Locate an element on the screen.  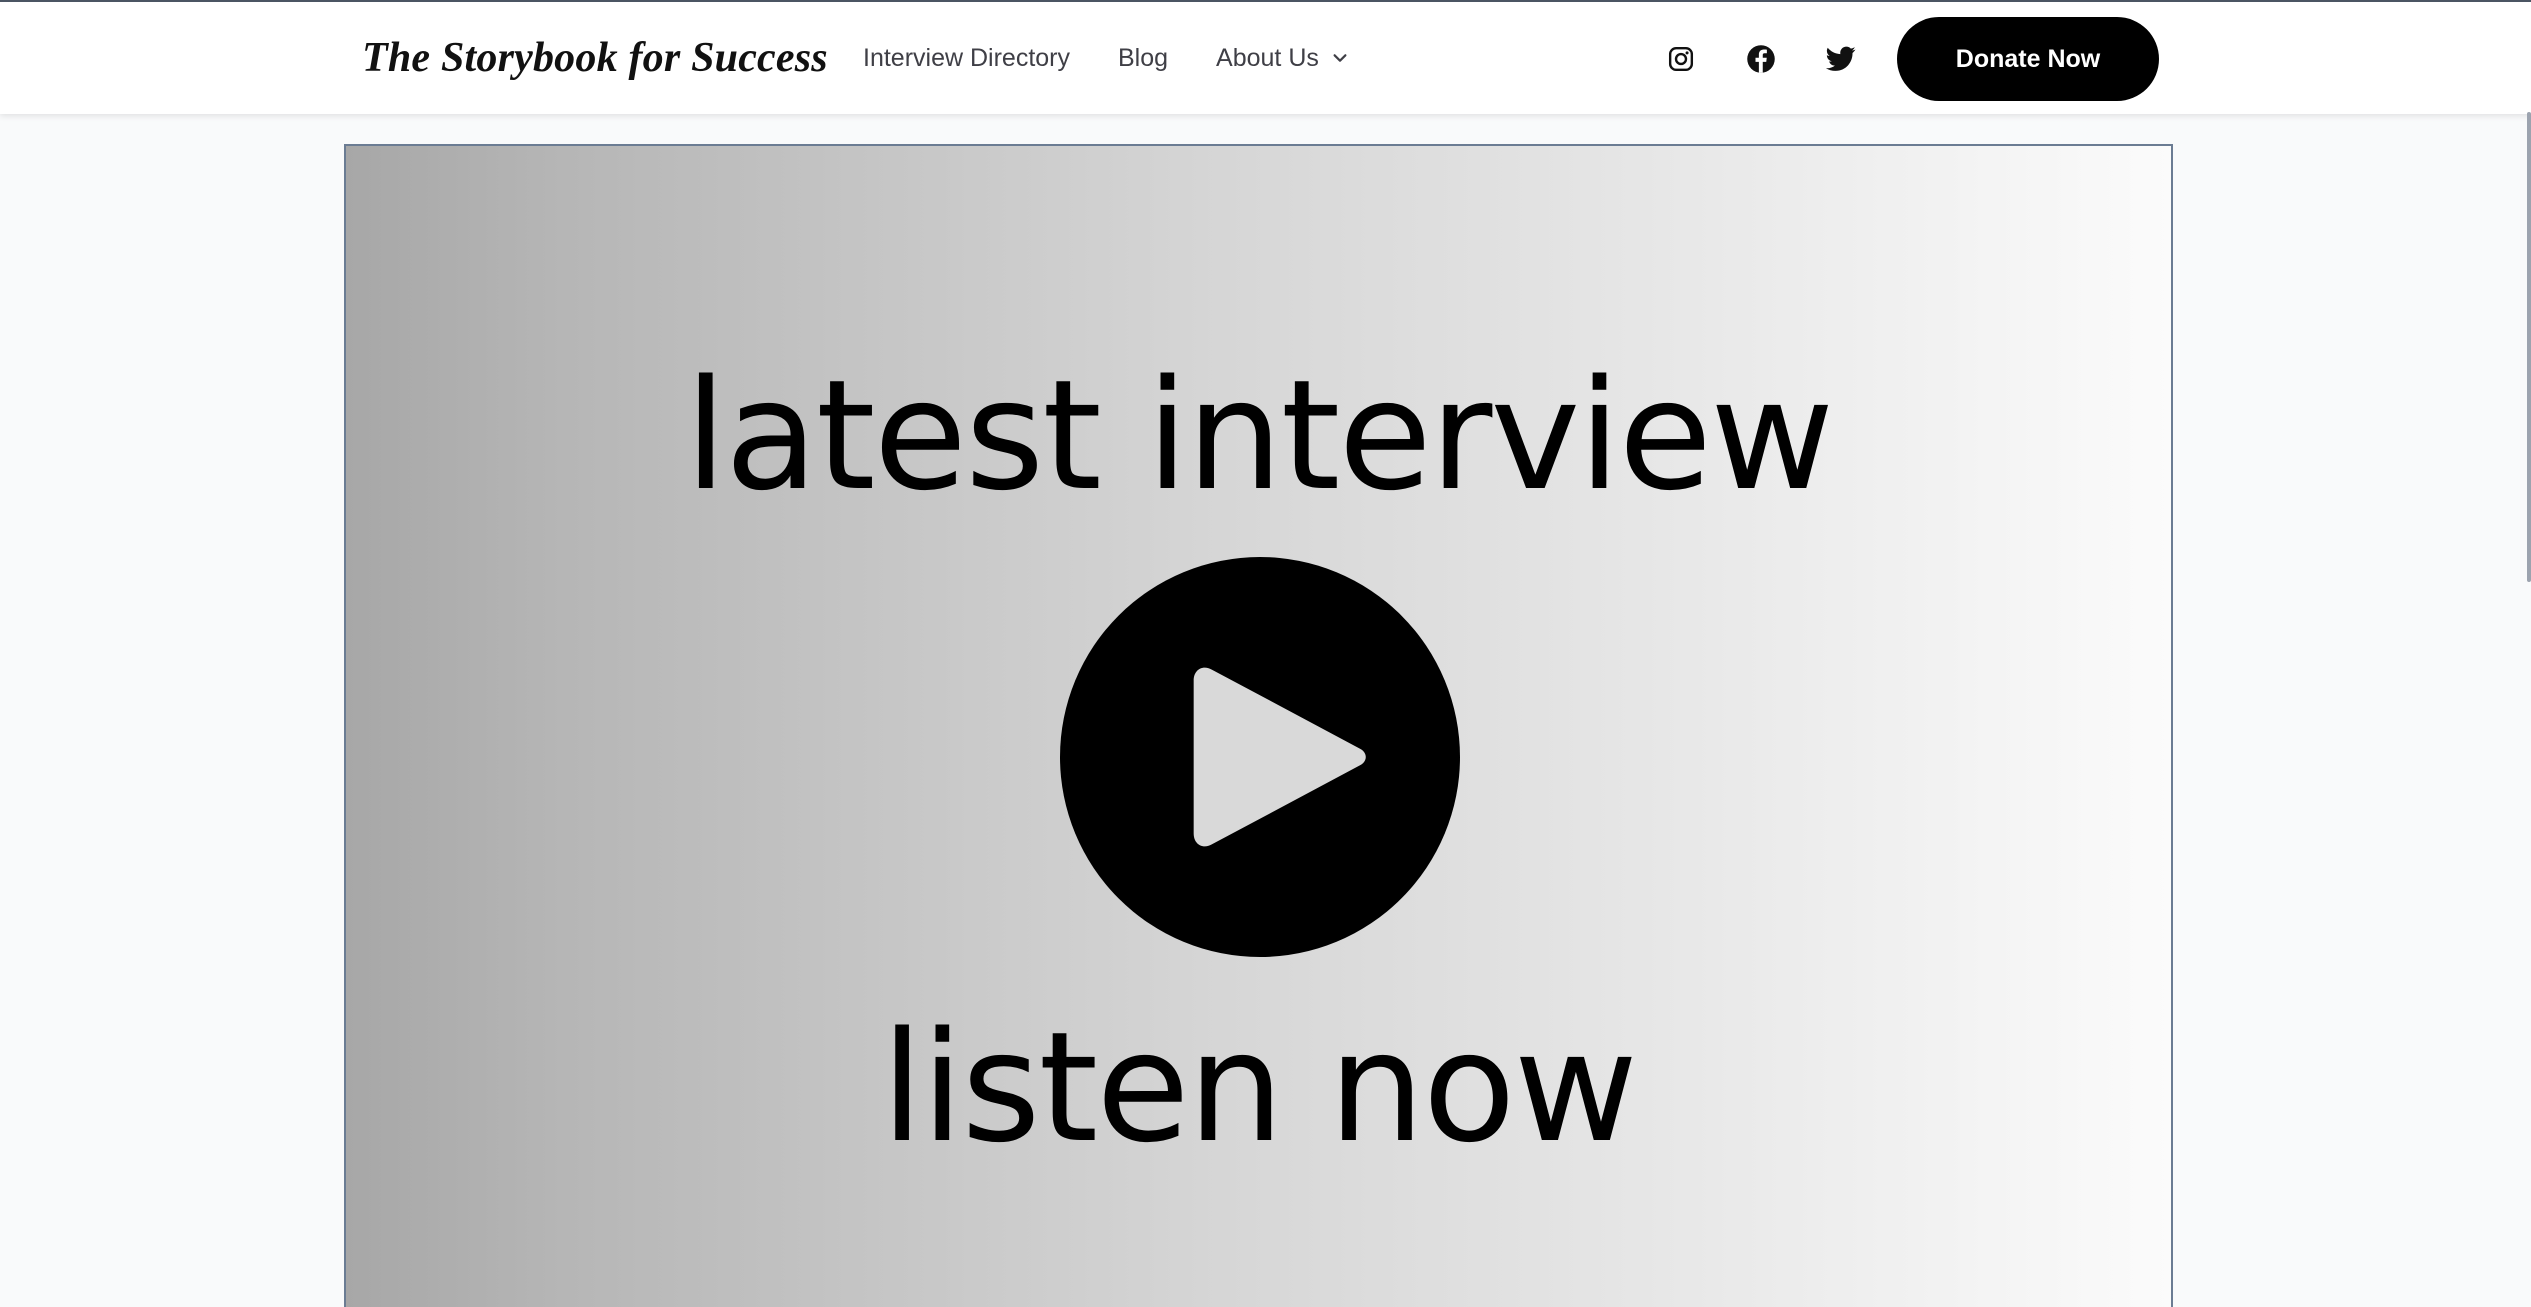
facebook-icon is located at coordinates (1761, 59).